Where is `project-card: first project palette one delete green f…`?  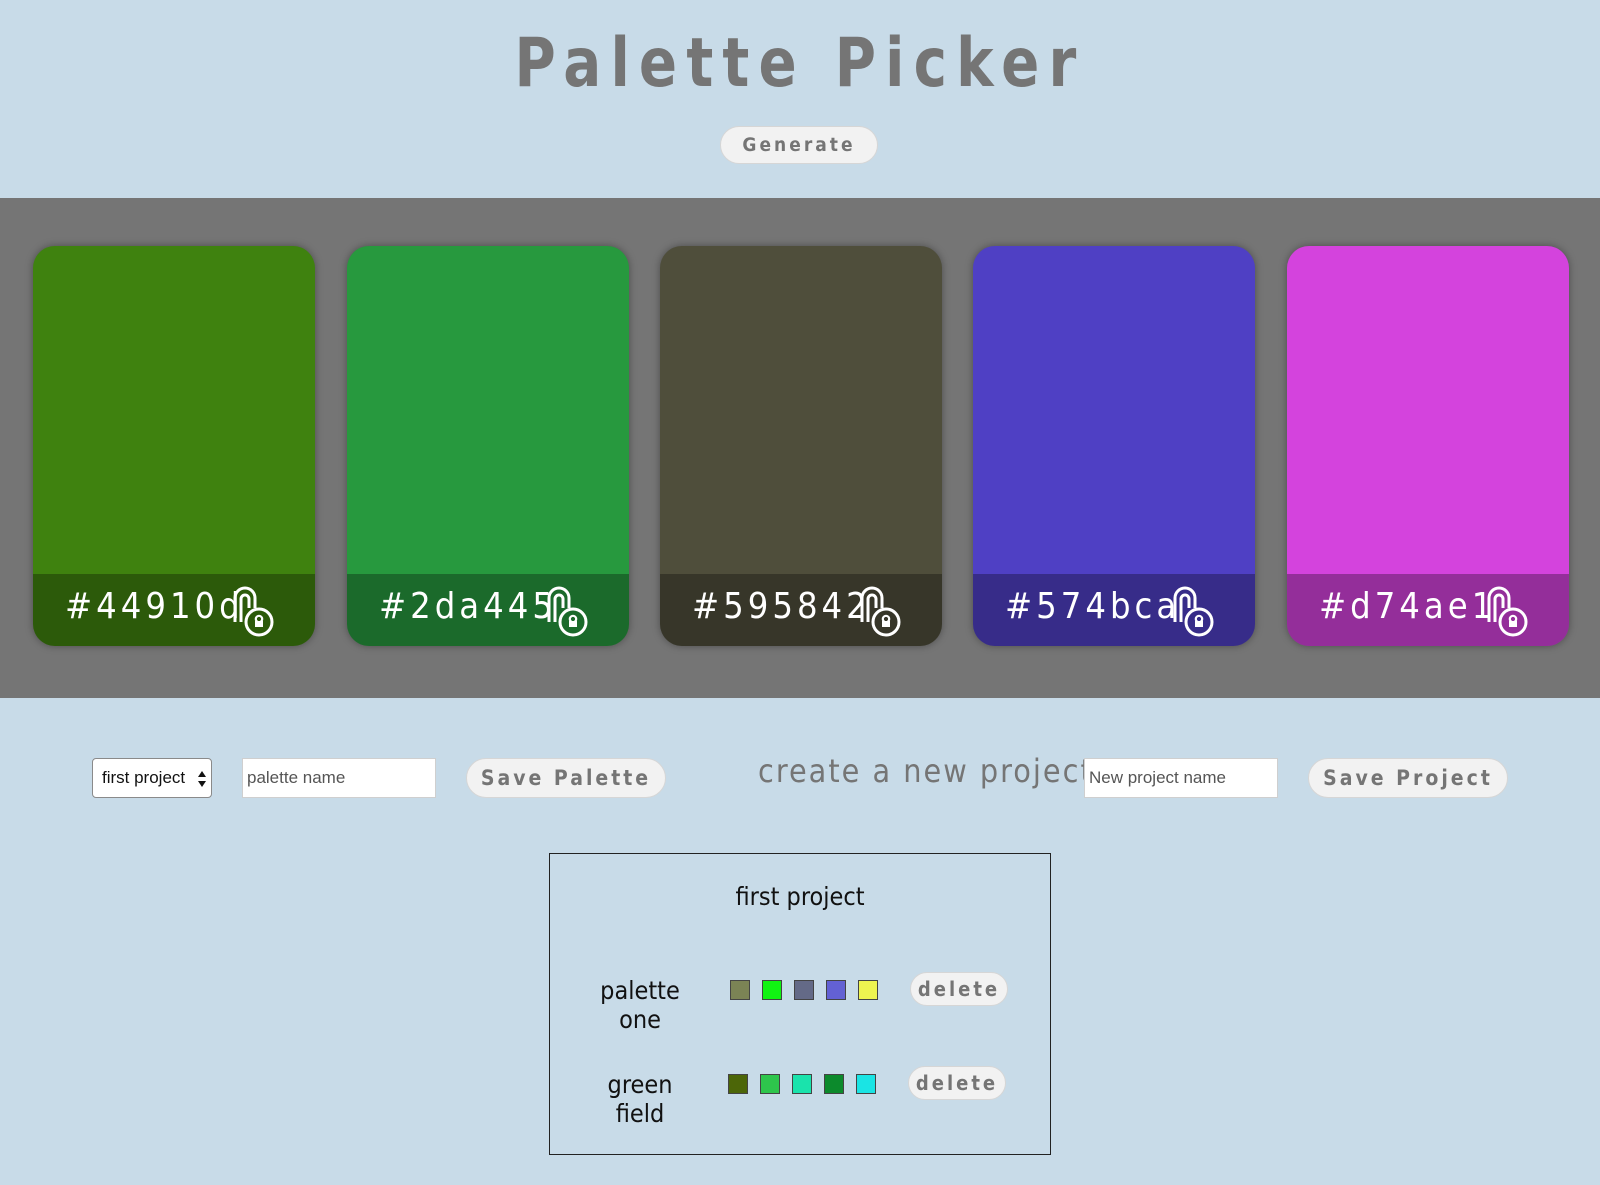 project-card: first project palette one delete green f… is located at coordinates (800, 1004).